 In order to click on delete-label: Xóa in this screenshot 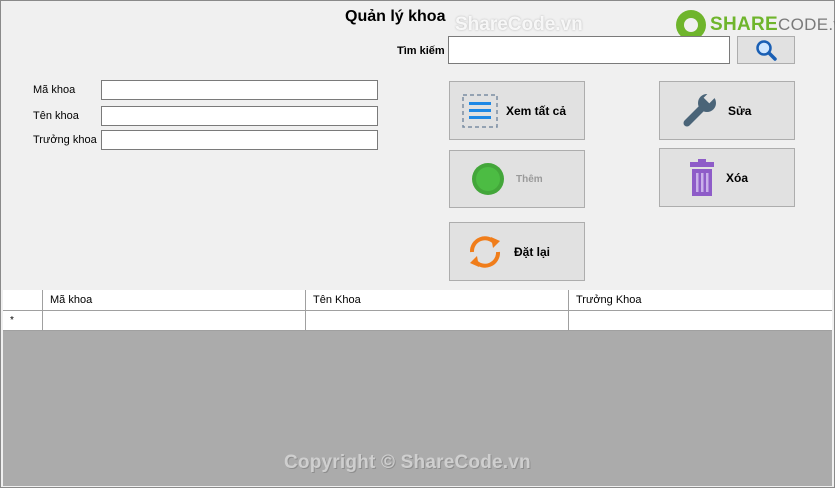, I will do `click(737, 177)`.